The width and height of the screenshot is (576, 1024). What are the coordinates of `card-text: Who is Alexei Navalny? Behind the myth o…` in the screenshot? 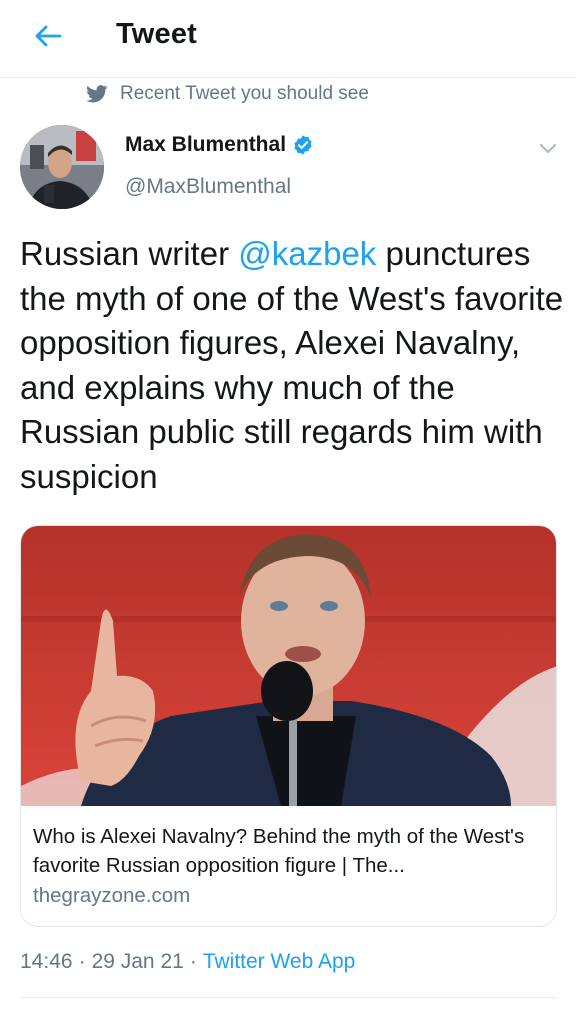 It's located at (288, 866).